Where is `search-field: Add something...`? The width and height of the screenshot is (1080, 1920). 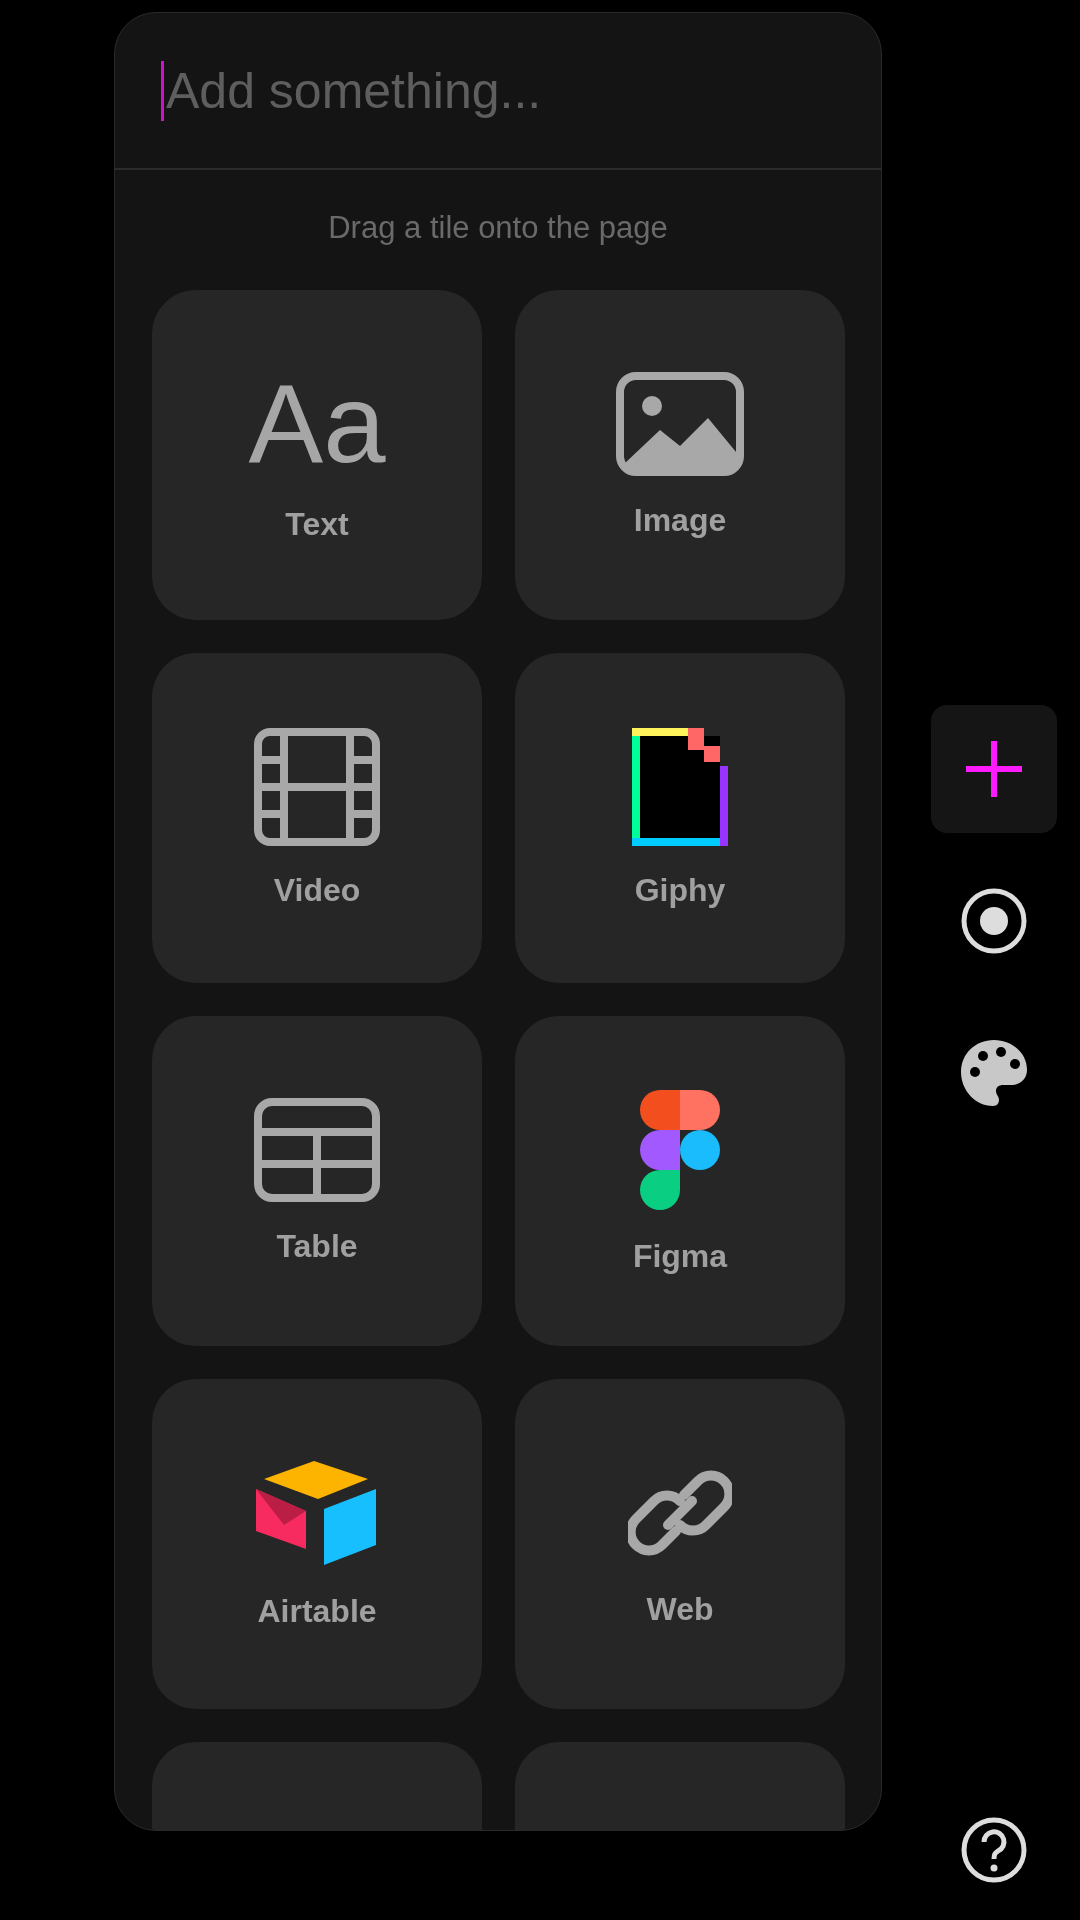 search-field: Add something... is located at coordinates (486, 90).